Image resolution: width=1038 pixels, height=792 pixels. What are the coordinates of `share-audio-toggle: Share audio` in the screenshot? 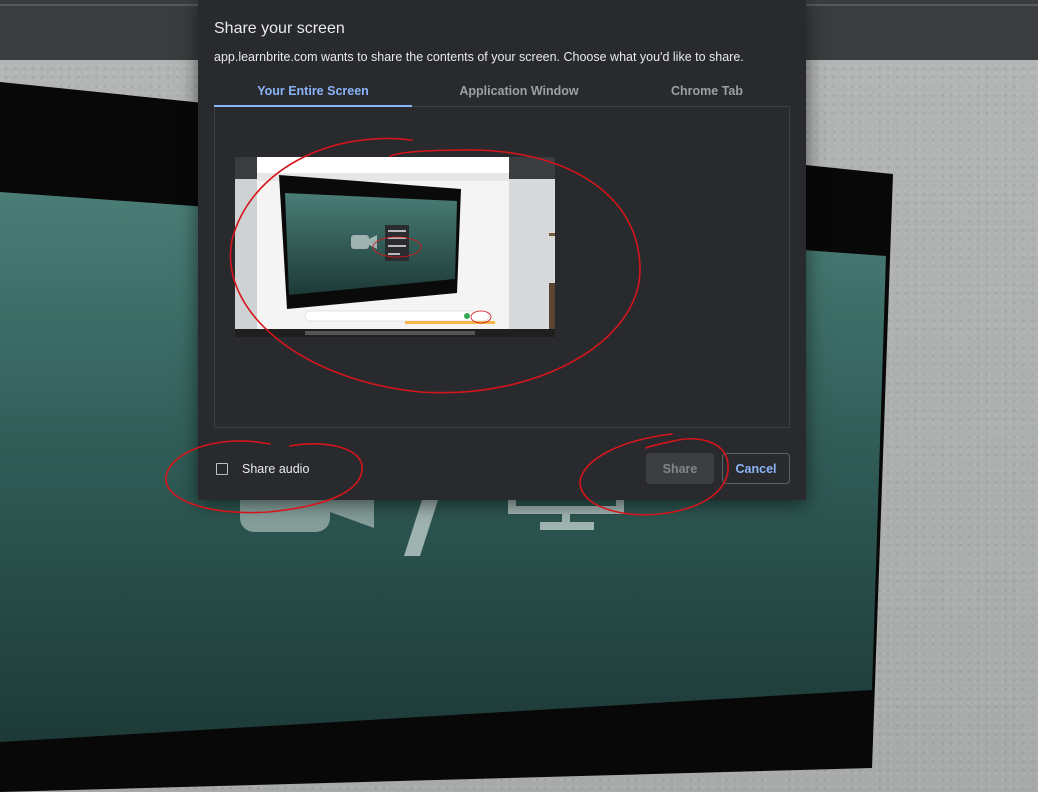 It's located at (262, 469).